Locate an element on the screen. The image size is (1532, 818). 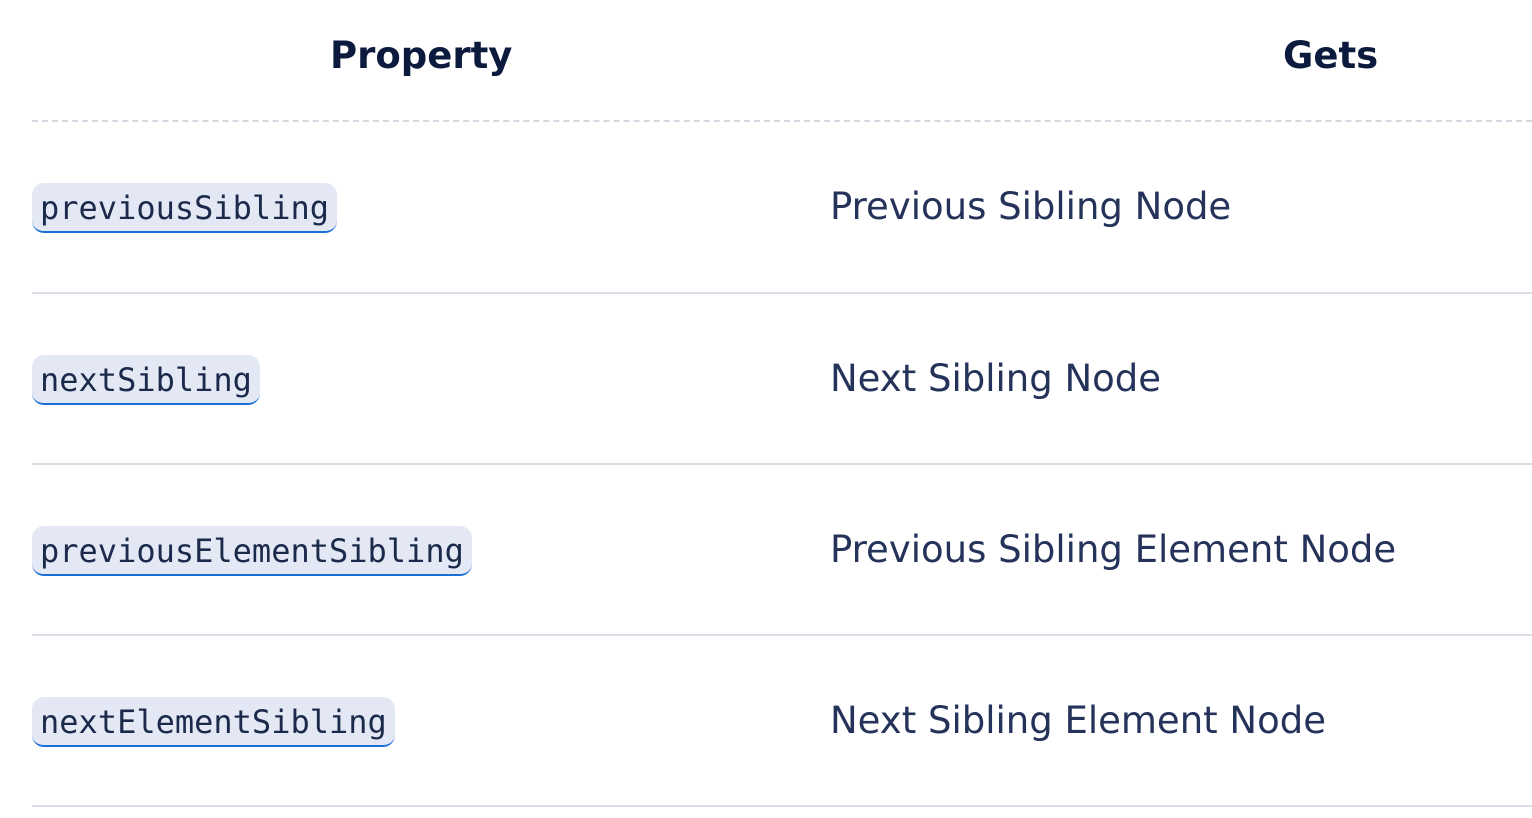
property-link-next-sibling: nextSibling is located at coordinates (146, 380).